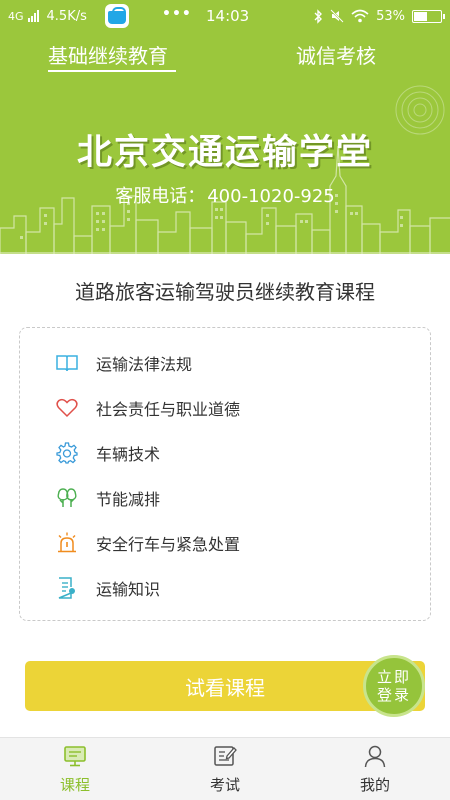 The height and width of the screenshot is (800, 450). I want to click on nav-label: 课程, so click(74, 785).